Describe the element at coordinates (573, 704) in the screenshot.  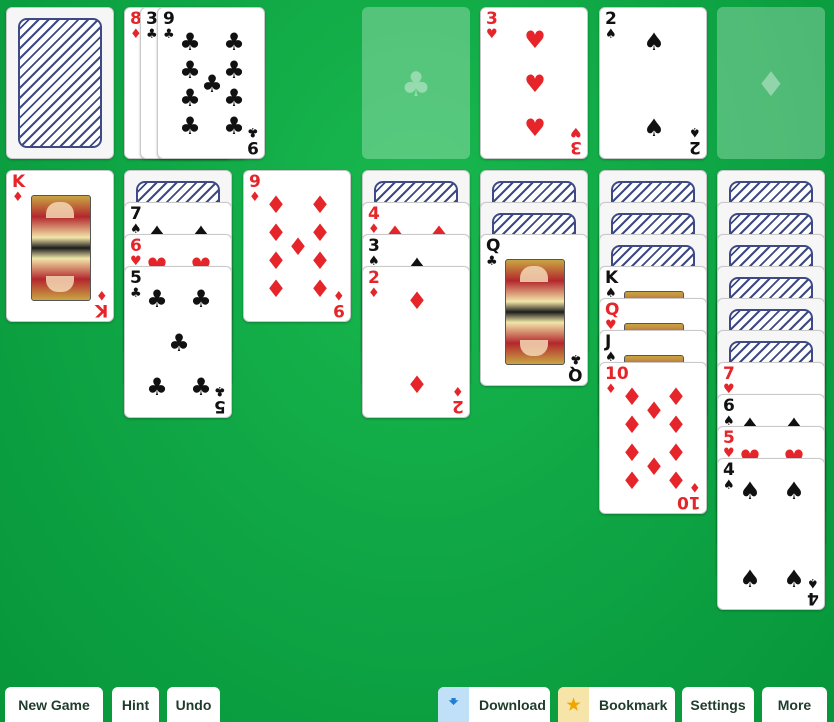
I see `star-icon: ★` at that location.